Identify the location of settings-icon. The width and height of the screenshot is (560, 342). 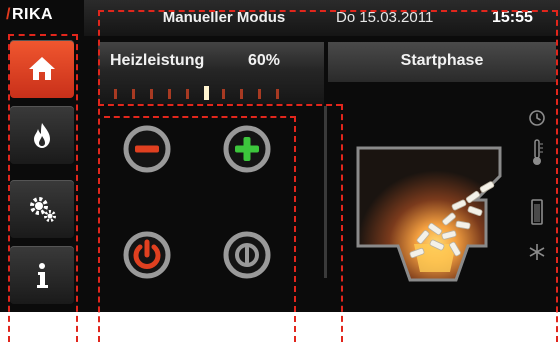
(43, 209).